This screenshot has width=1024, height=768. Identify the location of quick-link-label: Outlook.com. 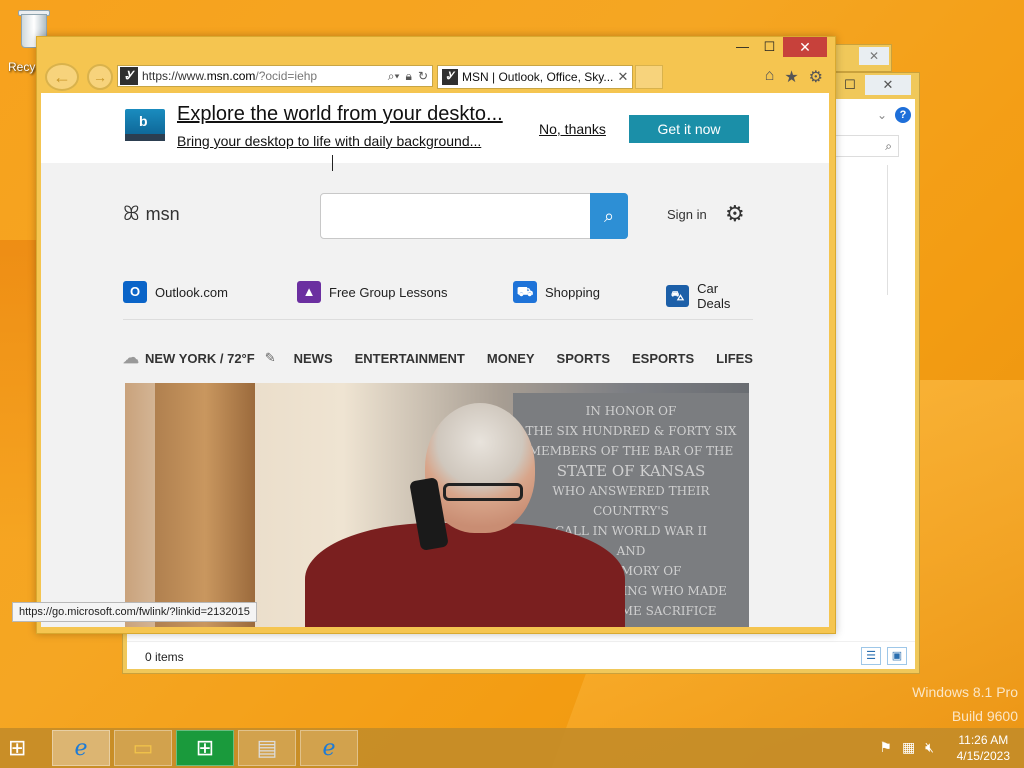
(191, 292).